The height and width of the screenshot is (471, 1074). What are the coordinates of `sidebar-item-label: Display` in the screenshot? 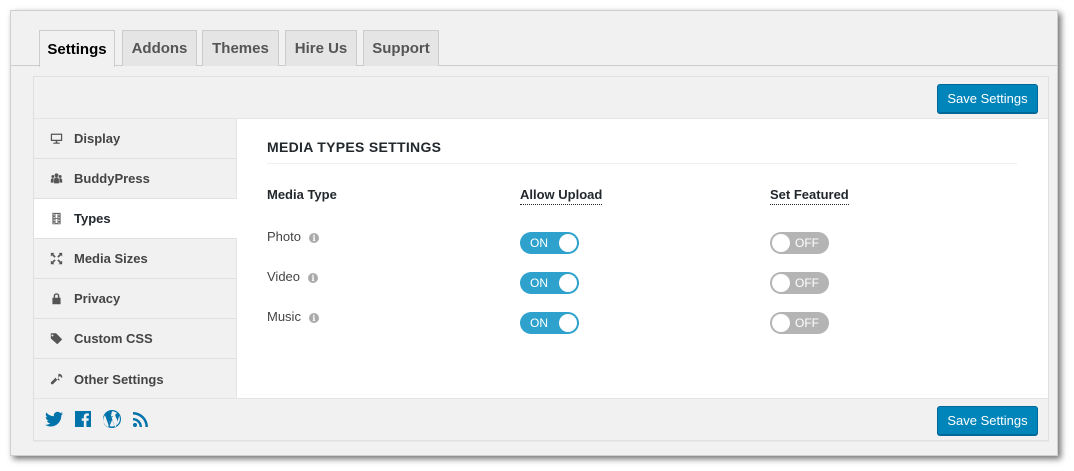 It's located at (97, 138).